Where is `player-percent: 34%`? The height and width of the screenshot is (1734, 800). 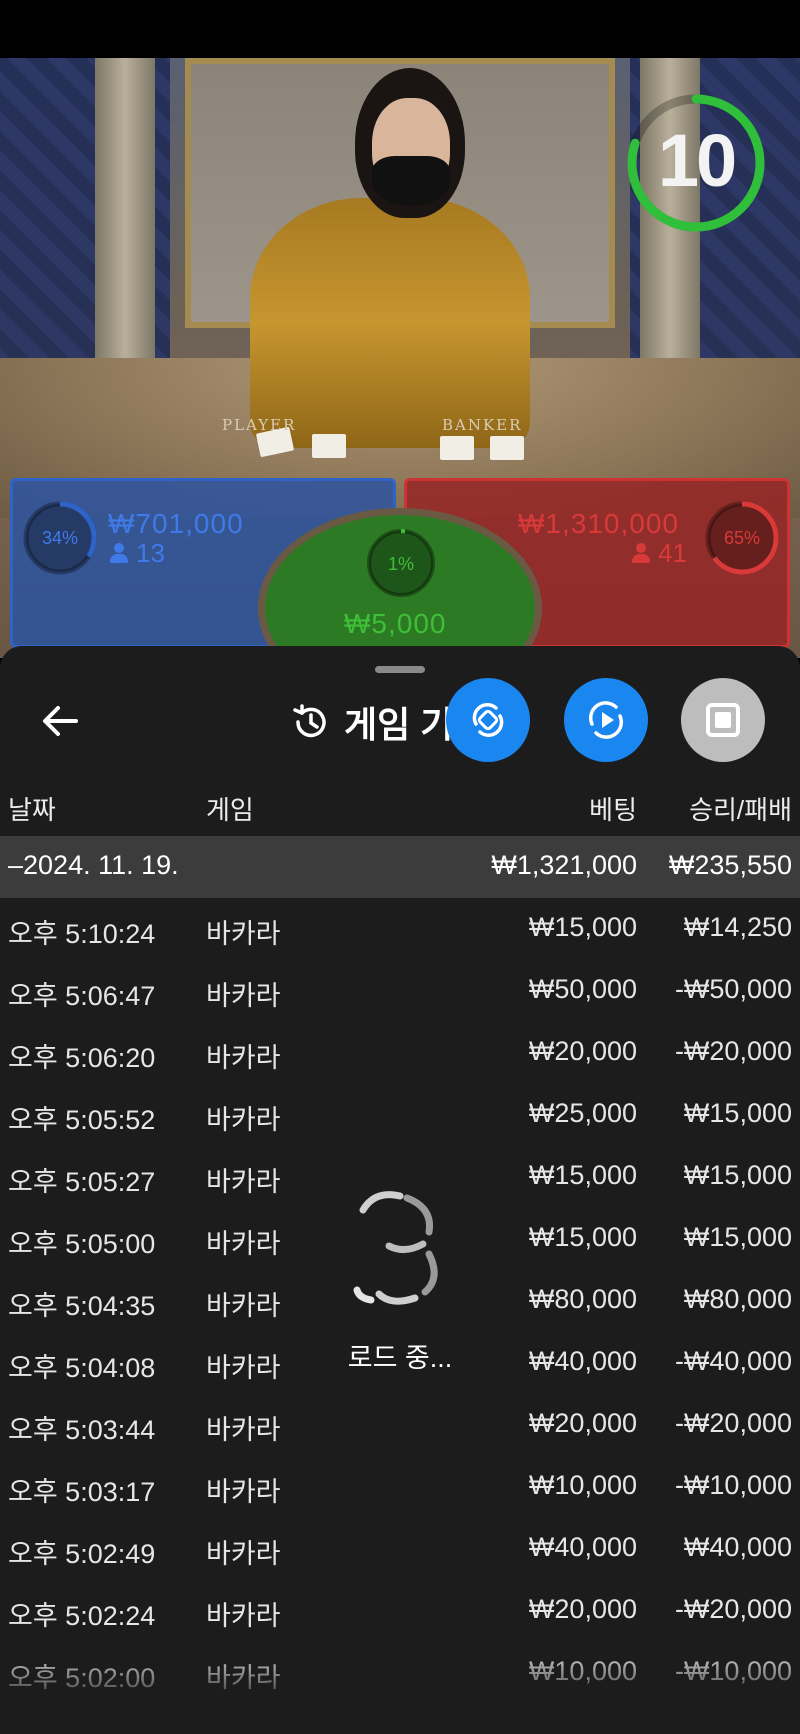 player-percent: 34% is located at coordinates (60, 538).